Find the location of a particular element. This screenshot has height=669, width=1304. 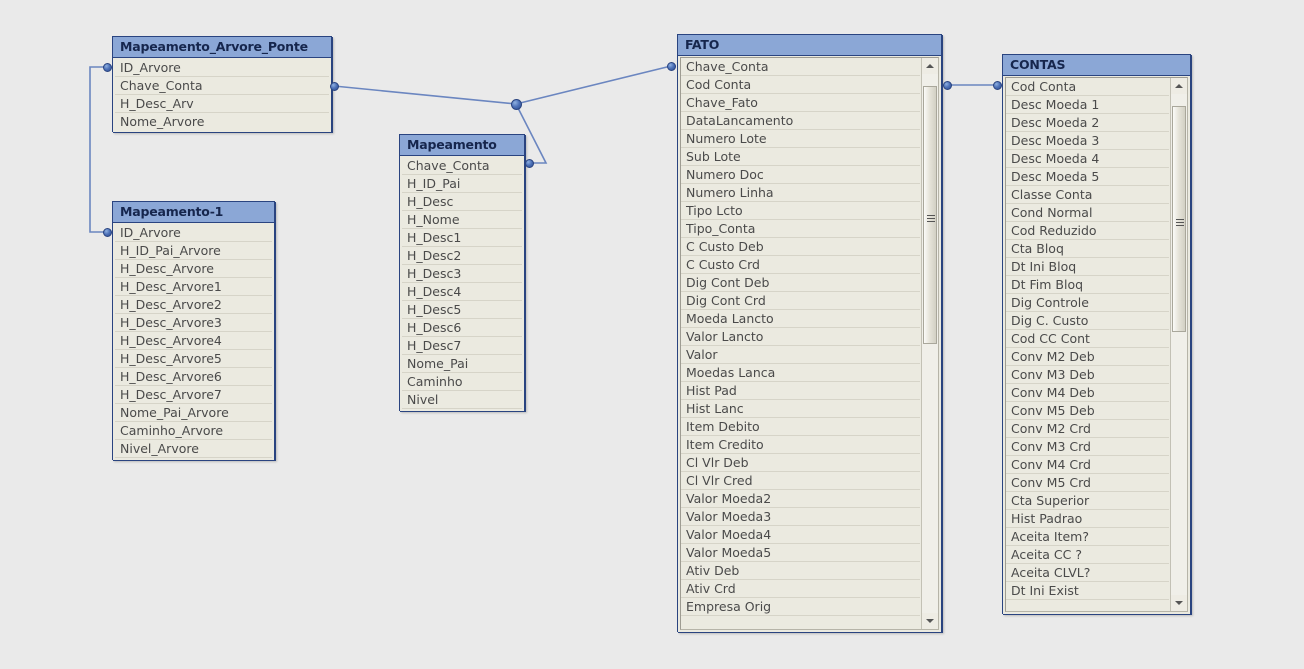

field-row: Conv M2 Crd is located at coordinates (1087, 429).